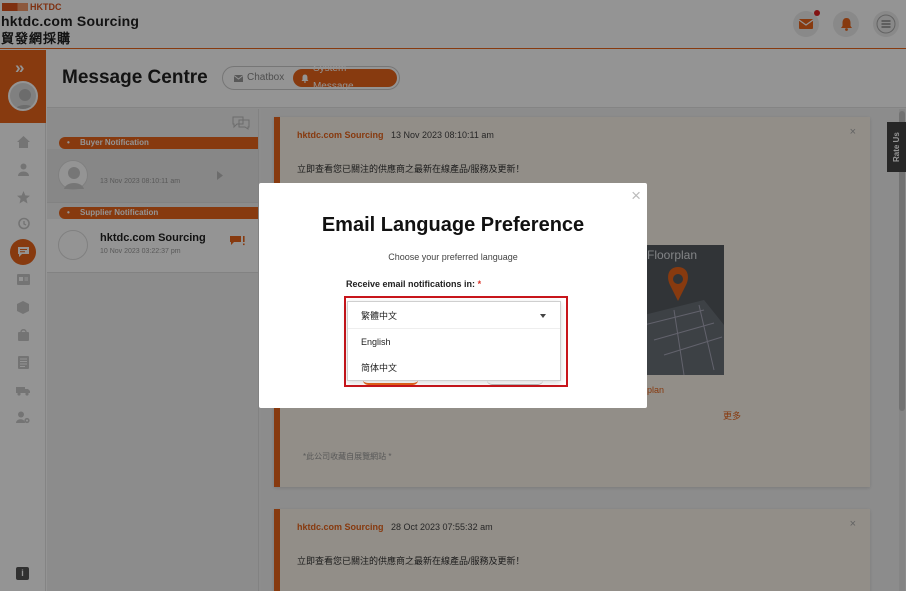 This screenshot has height=591, width=906. I want to click on language-select: 繁體中文 English 简体中文, so click(454, 341).